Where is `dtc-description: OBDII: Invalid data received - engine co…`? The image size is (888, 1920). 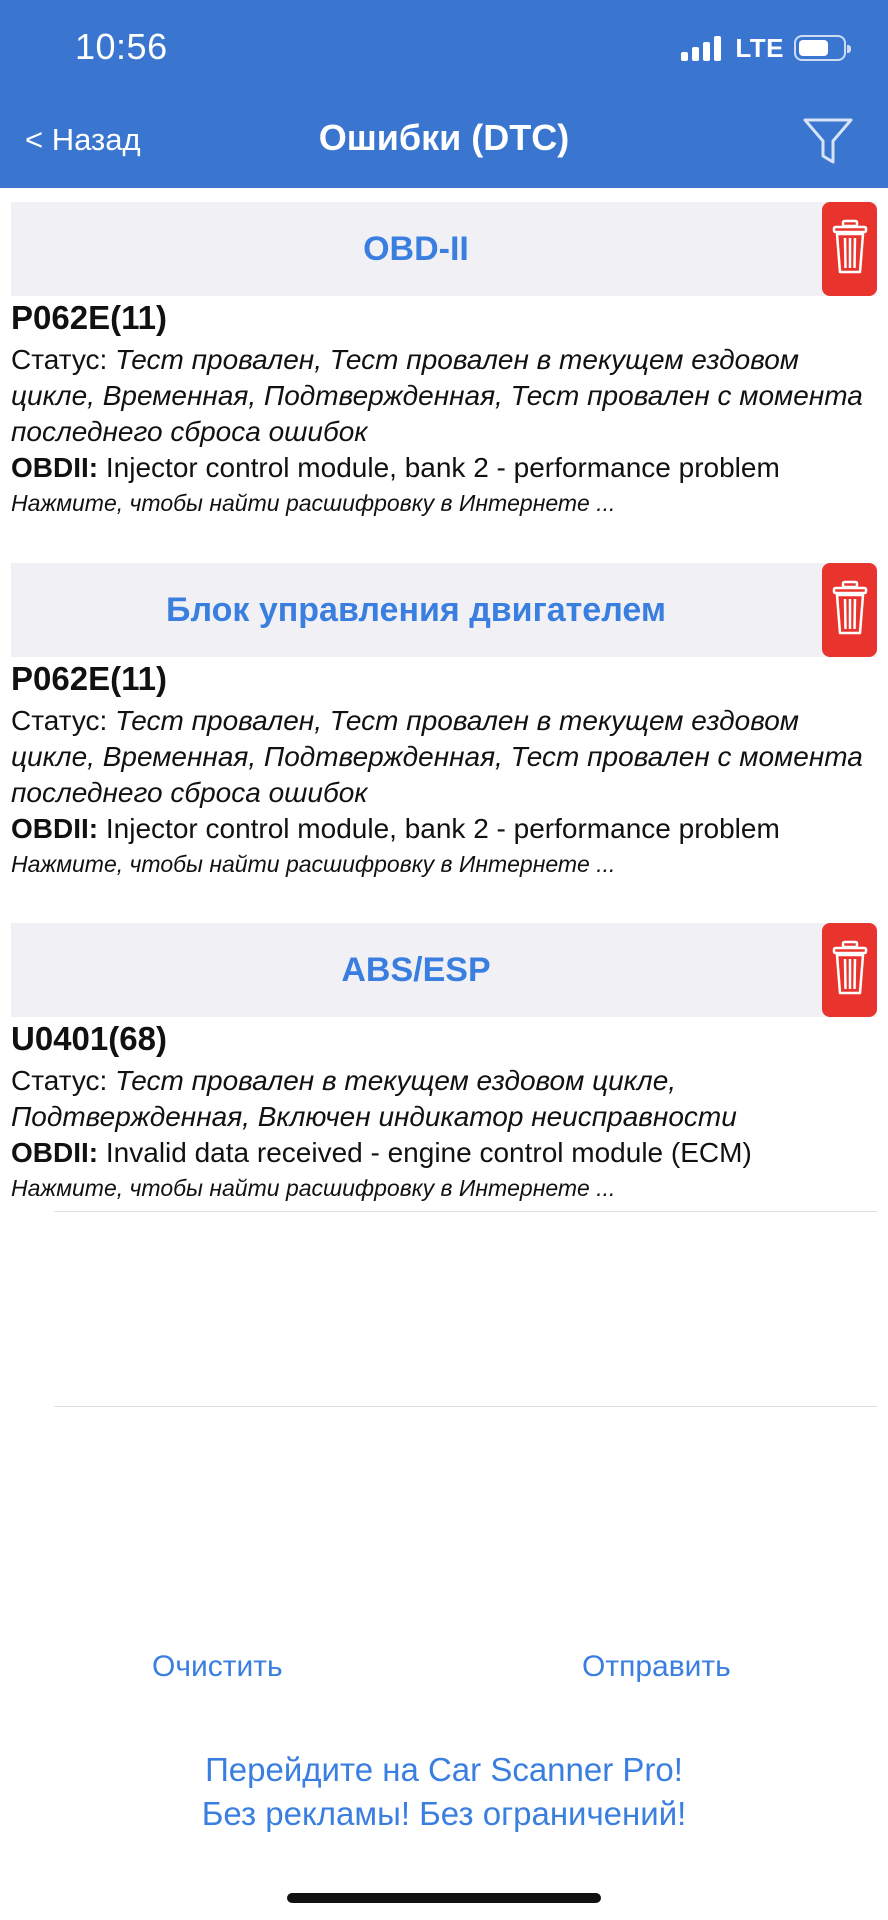
dtc-description: OBDII: Invalid data received - engine co… is located at coordinates (441, 1153).